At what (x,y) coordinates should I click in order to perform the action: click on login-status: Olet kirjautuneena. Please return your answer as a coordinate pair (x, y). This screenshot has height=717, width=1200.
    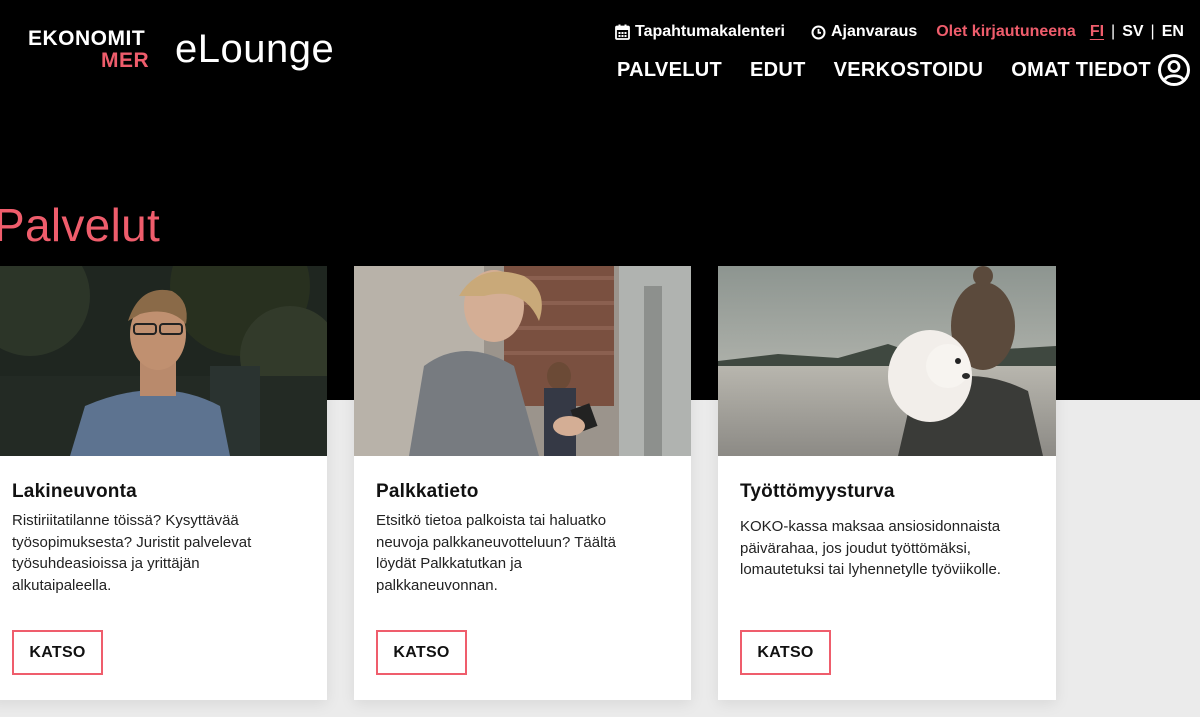
    Looking at the image, I should click on (1006, 32).